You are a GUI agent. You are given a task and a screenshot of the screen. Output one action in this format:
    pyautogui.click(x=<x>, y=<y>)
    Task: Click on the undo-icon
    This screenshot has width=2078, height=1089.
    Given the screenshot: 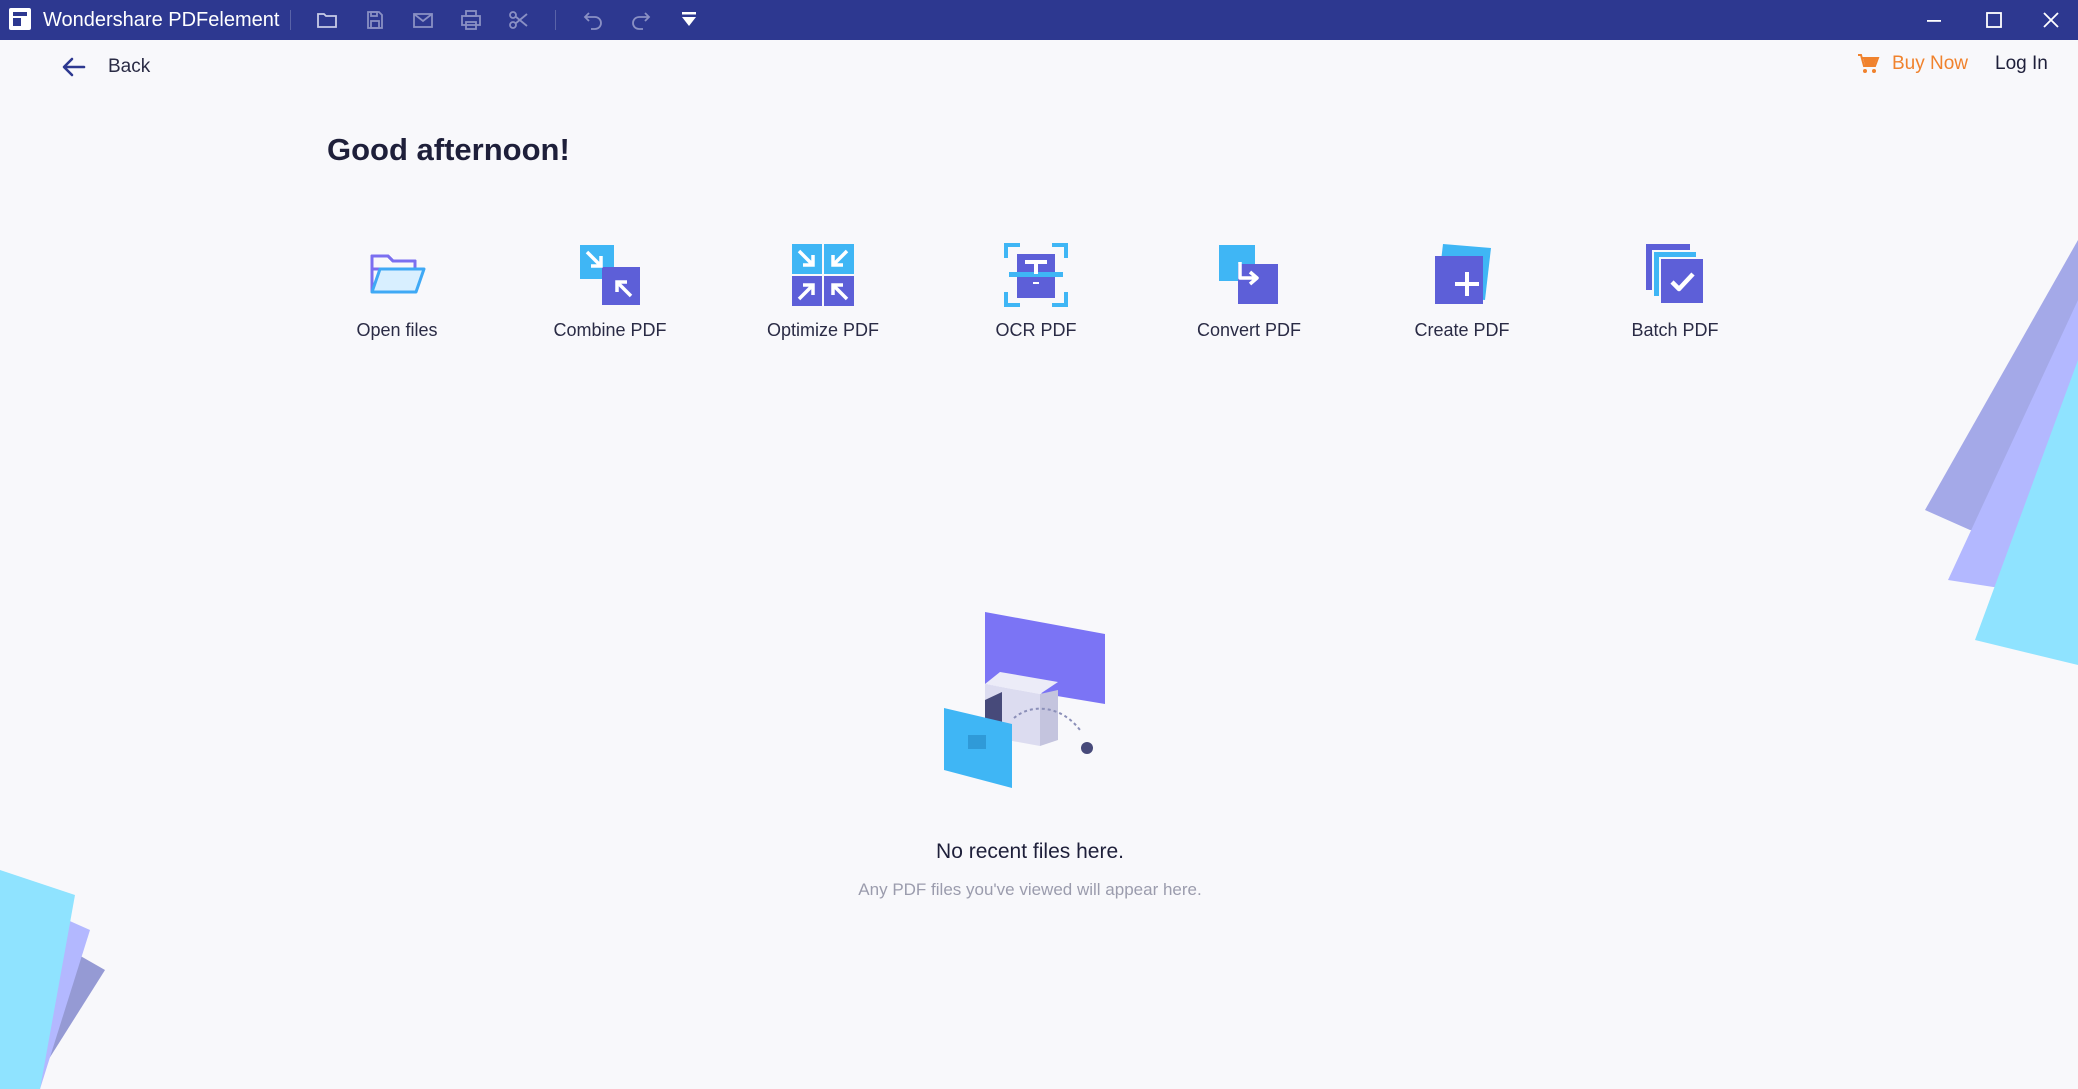 What is the action you would take?
    pyautogui.click(x=592, y=21)
    